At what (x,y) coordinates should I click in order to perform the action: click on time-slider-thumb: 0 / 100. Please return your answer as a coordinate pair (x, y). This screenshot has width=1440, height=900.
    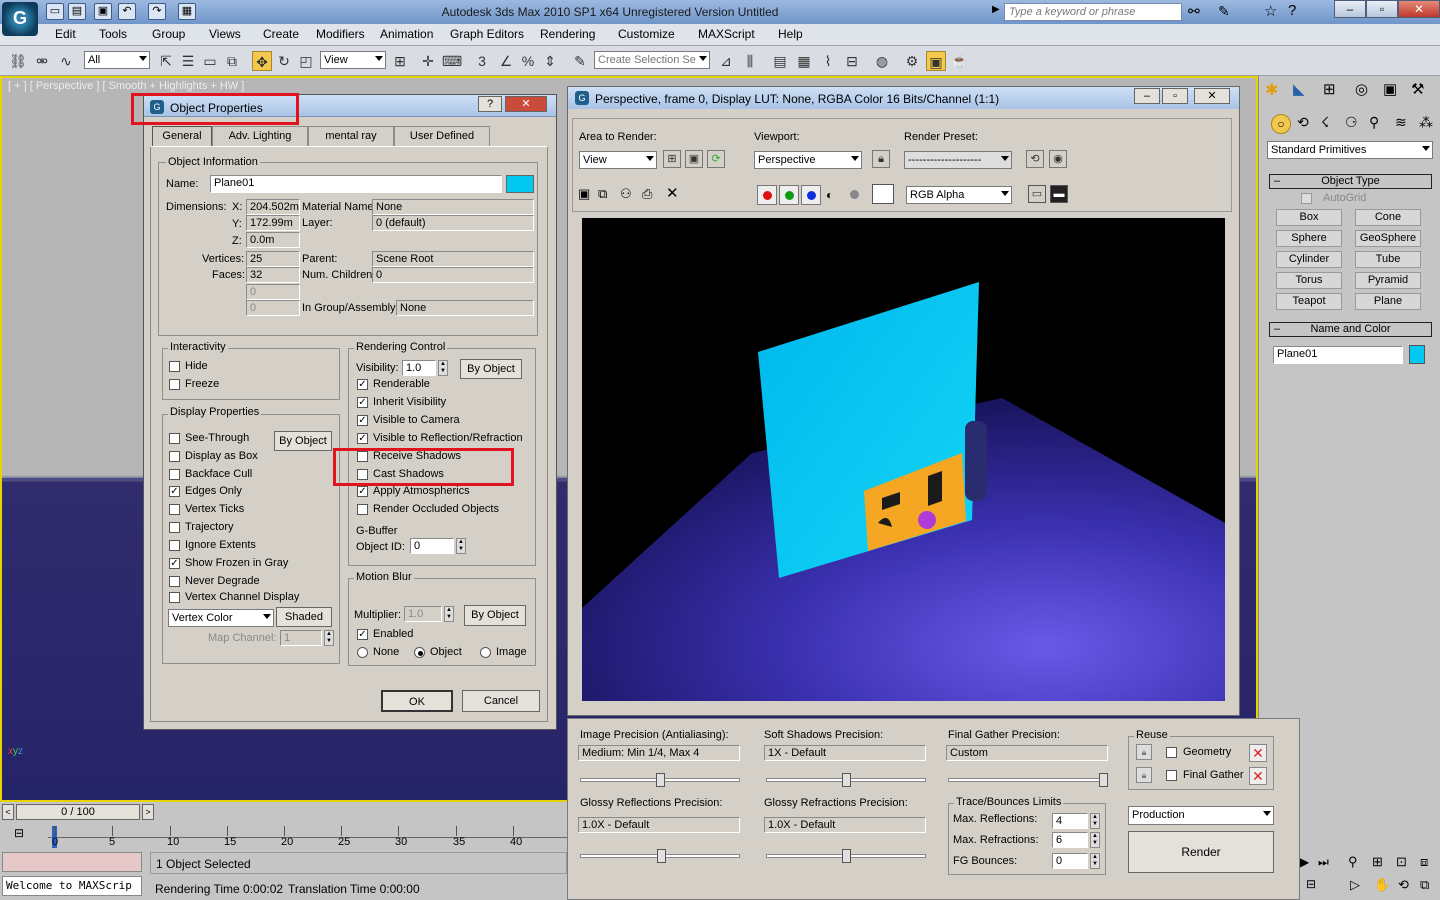
    Looking at the image, I should click on (78, 812).